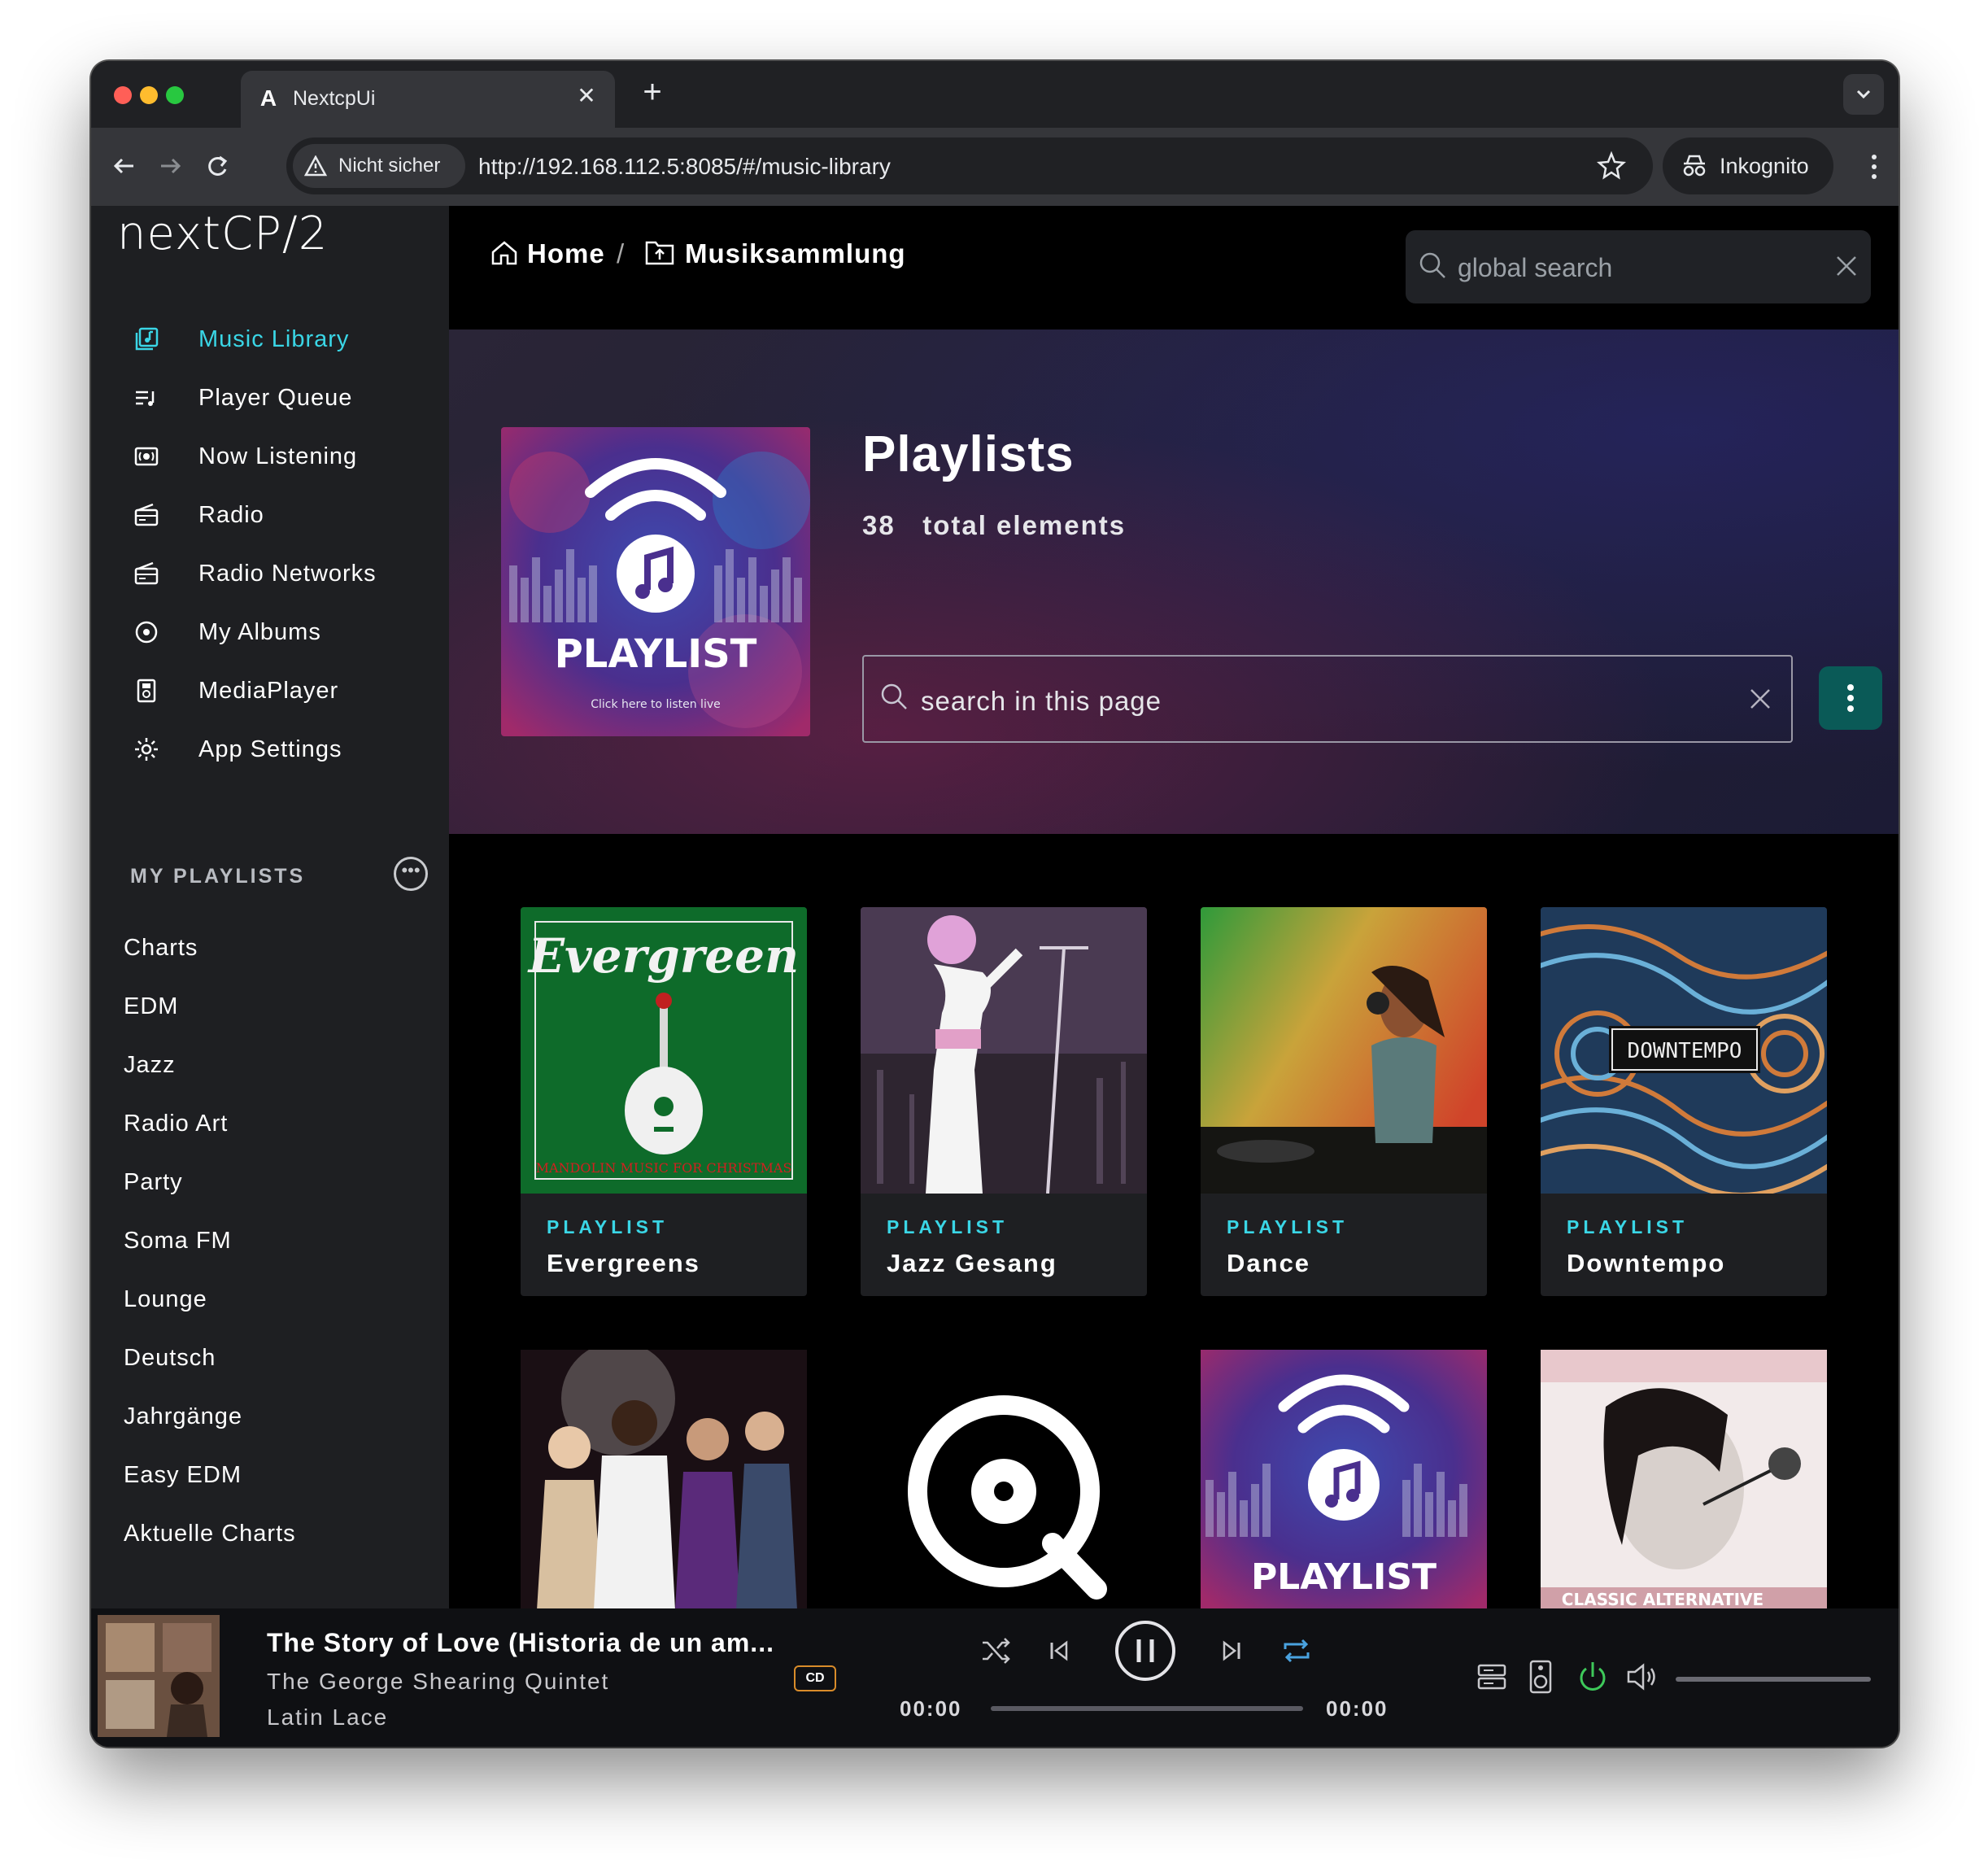 The image size is (1988, 1868). What do you see at coordinates (161, 948) in the screenshot?
I see `playlist-item-charts: Charts` at bounding box center [161, 948].